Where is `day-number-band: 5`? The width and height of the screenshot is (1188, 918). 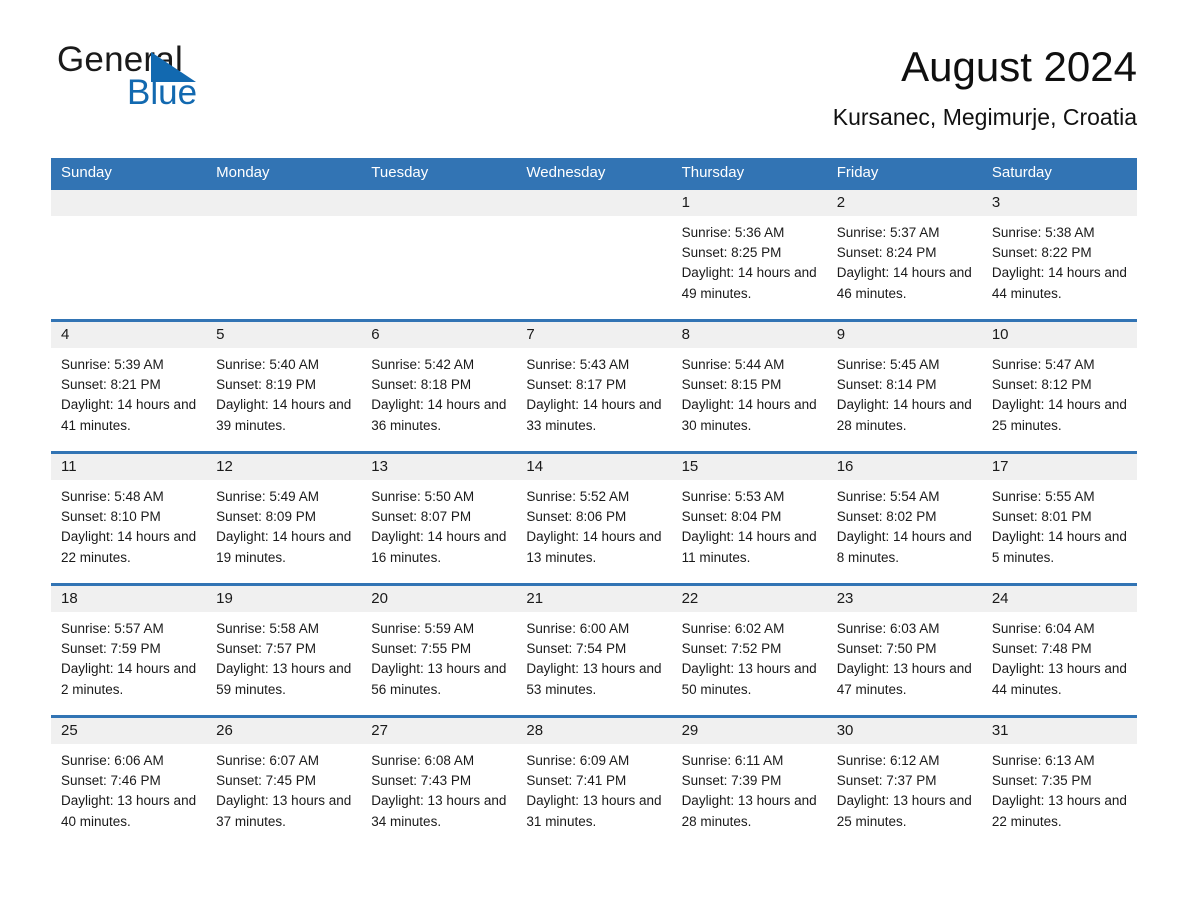
day-number-band: 5 is located at coordinates (284, 335).